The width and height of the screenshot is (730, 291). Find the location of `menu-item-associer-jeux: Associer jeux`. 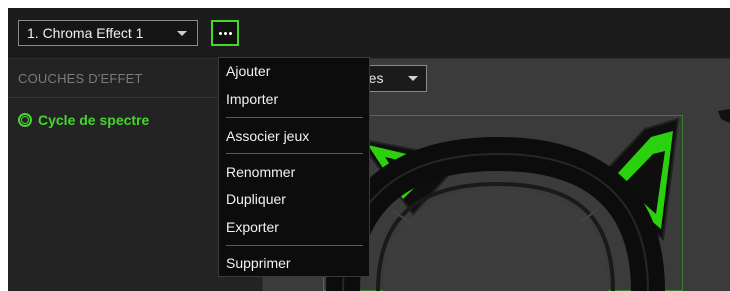

menu-item-associer-jeux: Associer jeux is located at coordinates (267, 136).